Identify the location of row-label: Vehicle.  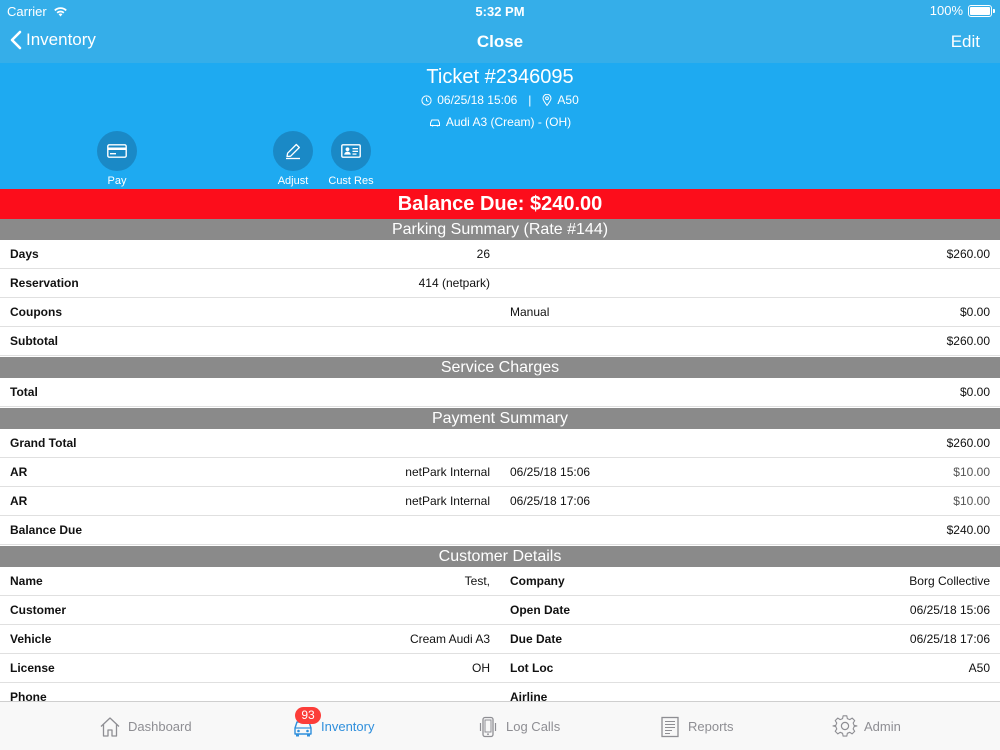
(31, 639).